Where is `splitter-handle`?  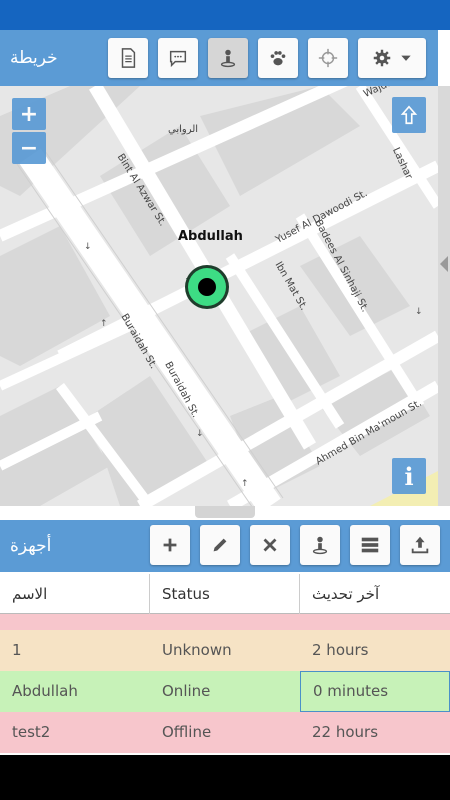
splitter-handle is located at coordinates (225, 512).